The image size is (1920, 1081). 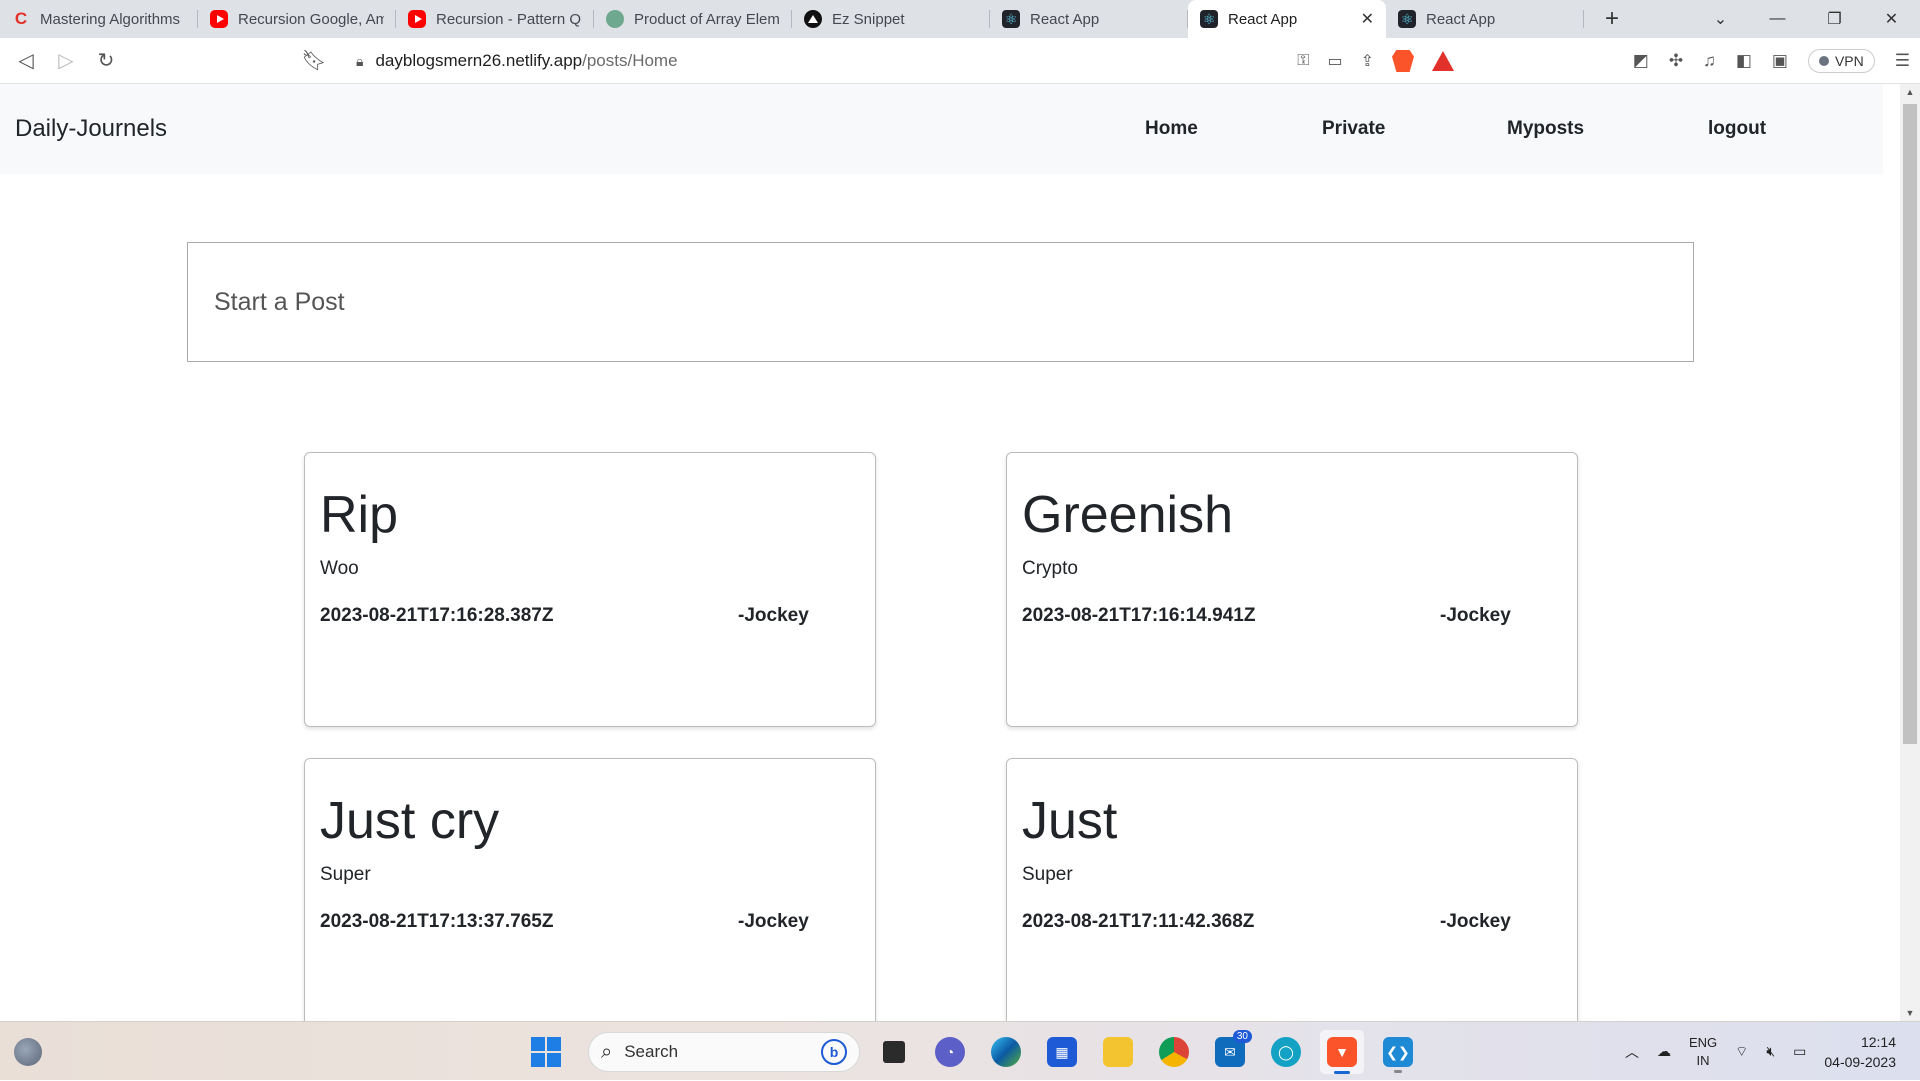 I want to click on share-icon: ⇪, so click(x=1367, y=61).